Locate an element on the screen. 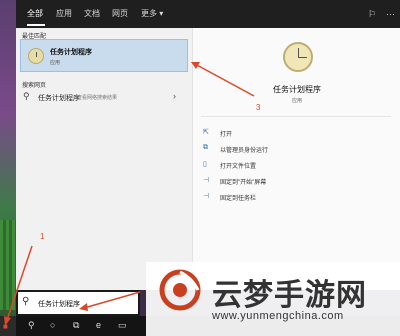 Image resolution: width=400 pixels, height=336 pixels. watermark: 云梦手游网 www.yunmengchina.com is located at coordinates (273, 299).